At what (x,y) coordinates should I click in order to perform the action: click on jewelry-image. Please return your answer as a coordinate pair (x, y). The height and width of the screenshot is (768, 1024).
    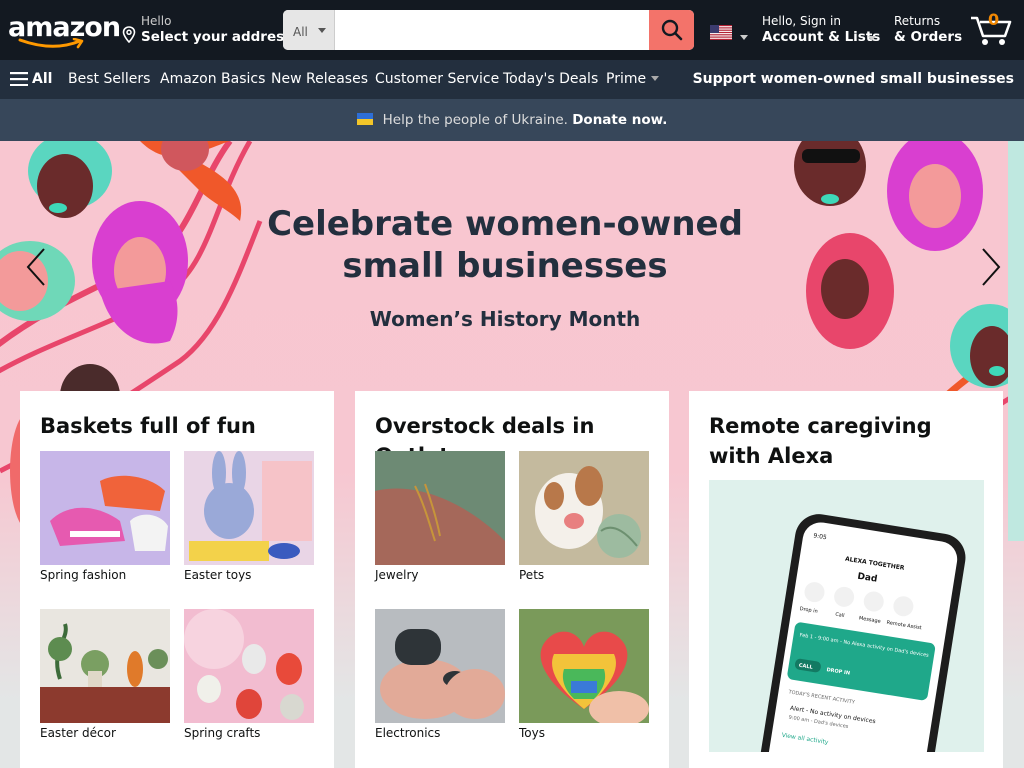
    Looking at the image, I should click on (440, 508).